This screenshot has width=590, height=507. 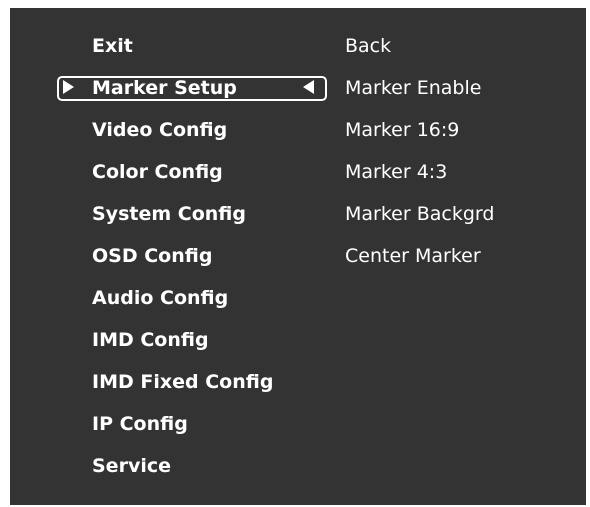 I want to click on arrow-left-icon, so click(x=308, y=87).